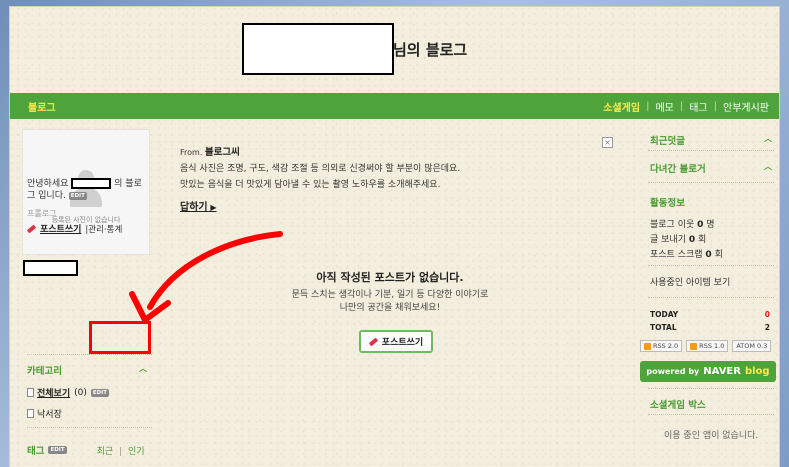 Image resolution: width=789 pixels, height=467 pixels. What do you see at coordinates (206, 277) in the screenshot?
I see `annotation-red-arrow` at bounding box center [206, 277].